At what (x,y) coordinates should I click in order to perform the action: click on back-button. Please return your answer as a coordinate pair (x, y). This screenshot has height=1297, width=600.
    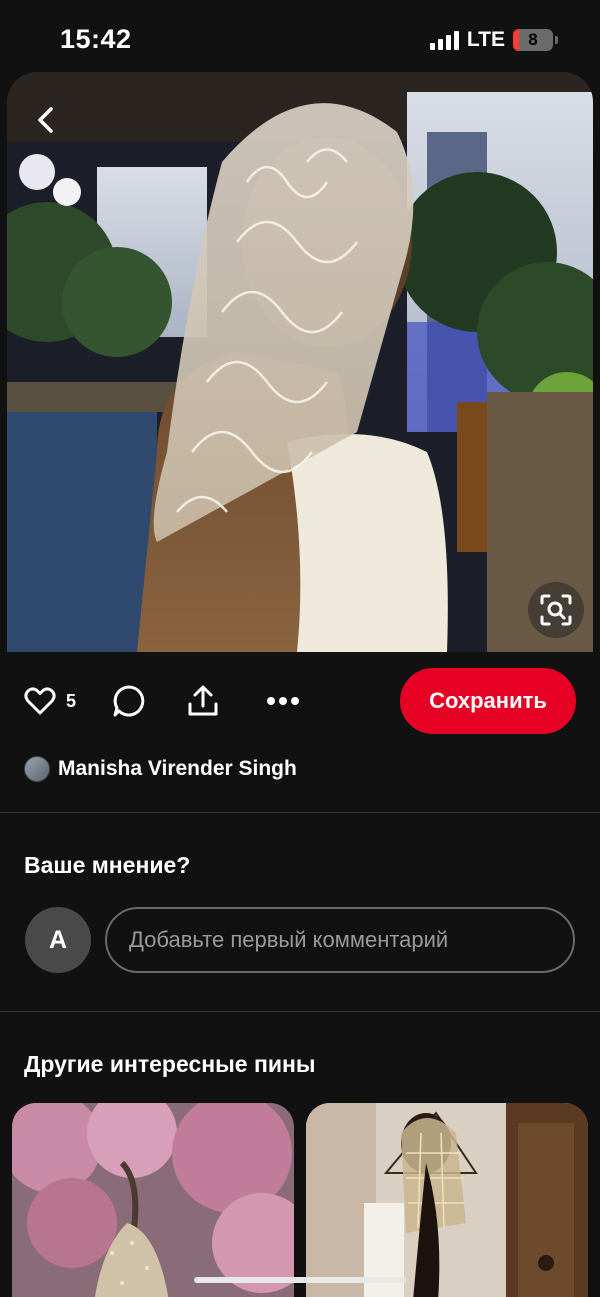
    Looking at the image, I should click on (46, 120).